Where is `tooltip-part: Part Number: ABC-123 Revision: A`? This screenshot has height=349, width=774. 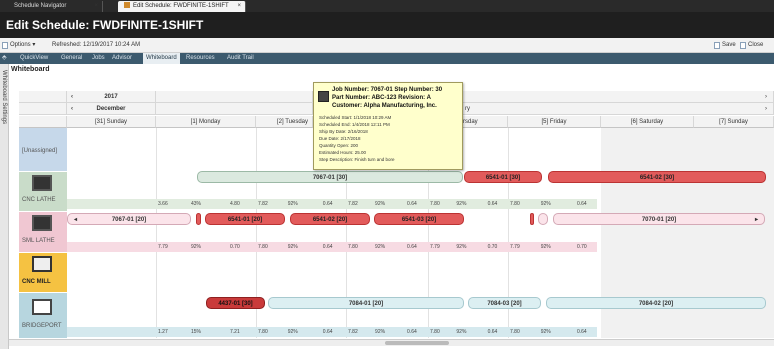
tooltip-part: Part Number: ABC-123 Revision: A is located at coordinates (381, 98).